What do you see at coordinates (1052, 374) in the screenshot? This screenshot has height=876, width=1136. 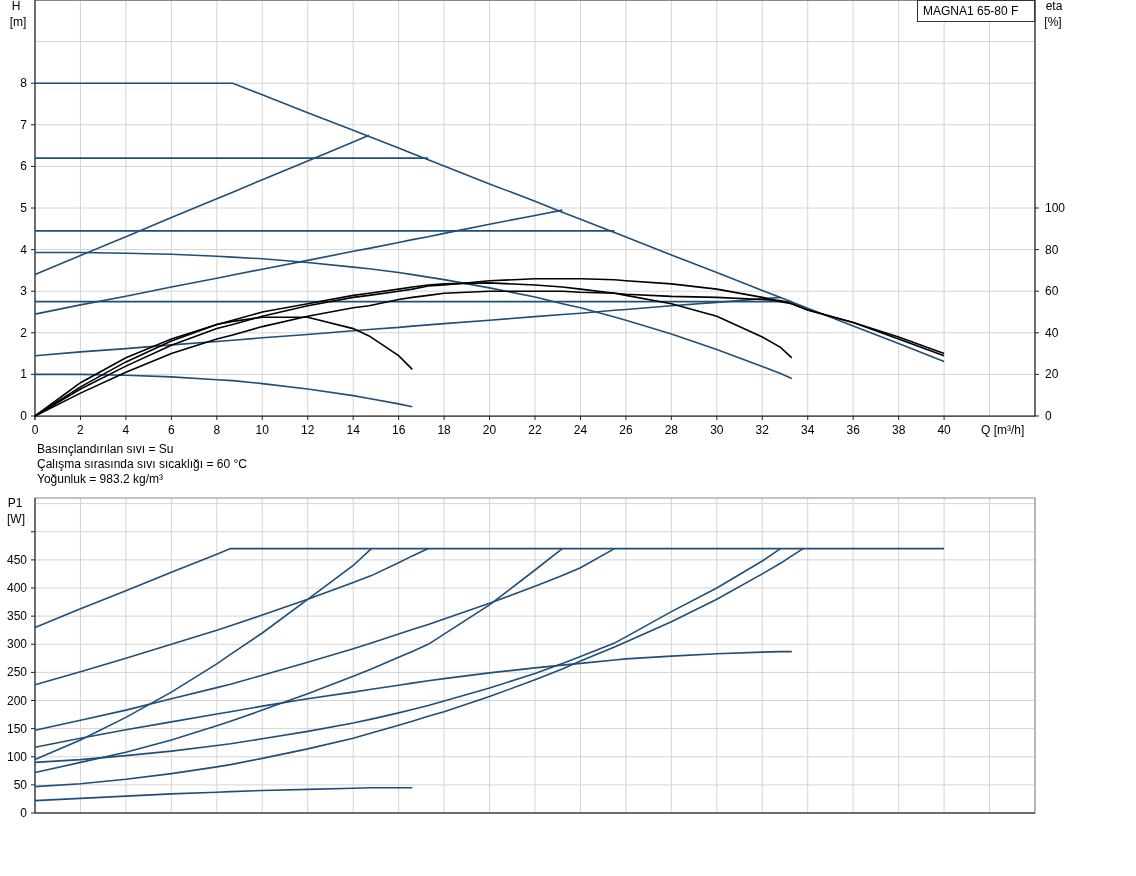 I see `y-tick-label: 20` at bounding box center [1052, 374].